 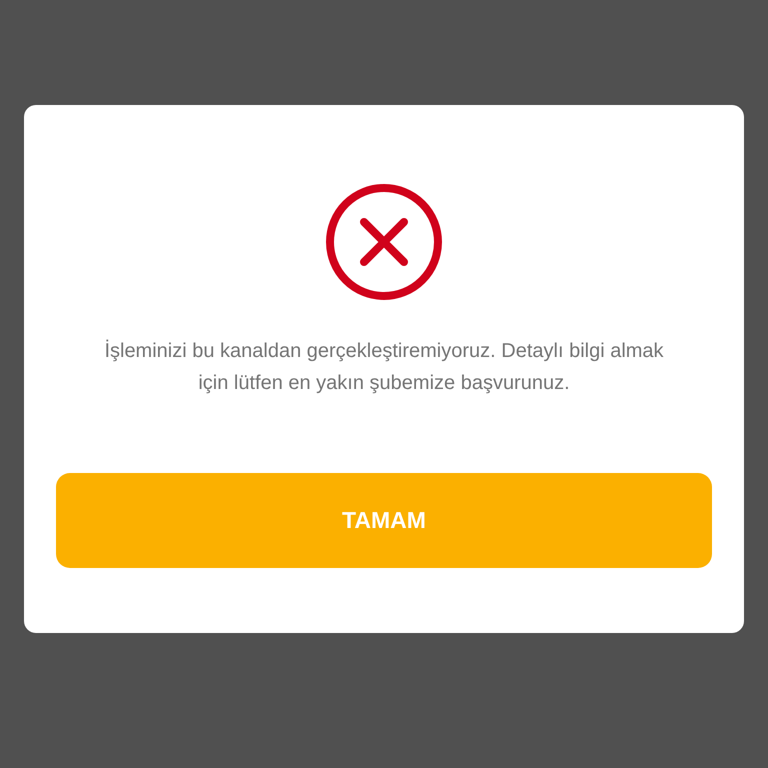 I want to click on ok-button: TAMAM, so click(x=384, y=520).